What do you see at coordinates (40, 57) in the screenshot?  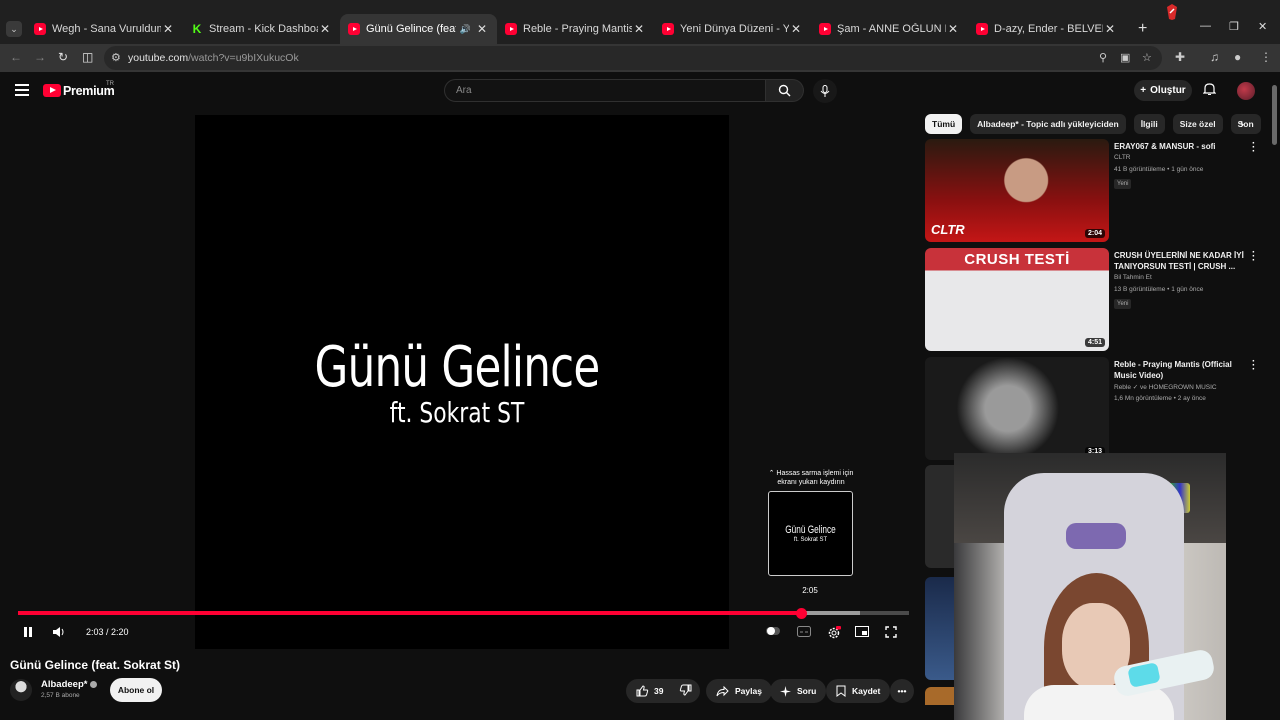 I see `forward-icon: →` at bounding box center [40, 57].